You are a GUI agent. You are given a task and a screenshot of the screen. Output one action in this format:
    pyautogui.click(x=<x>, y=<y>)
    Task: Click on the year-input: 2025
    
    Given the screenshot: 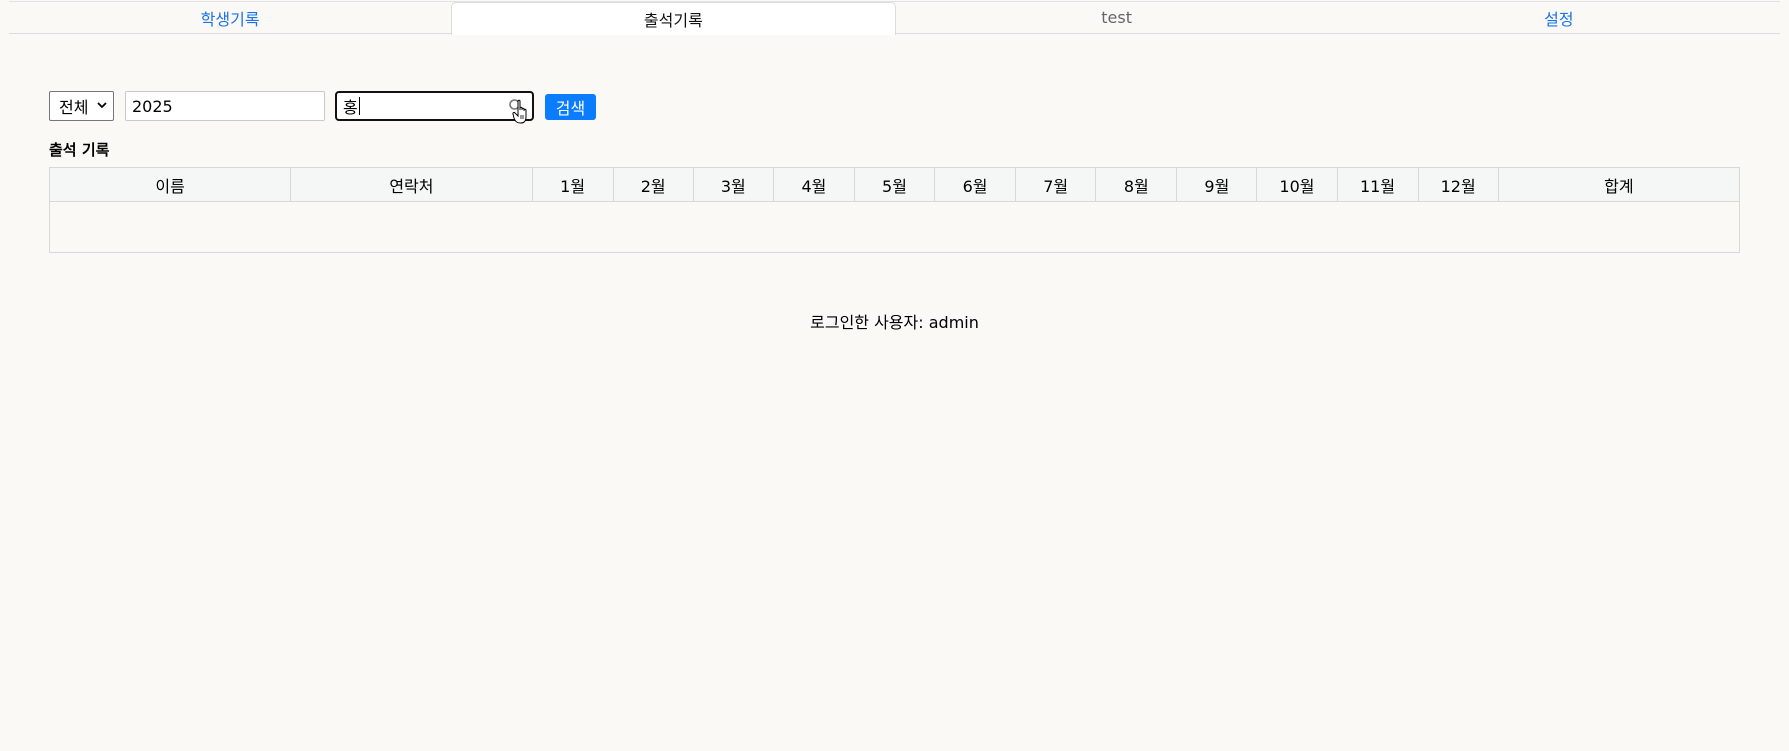 What is the action you would take?
    pyautogui.click(x=225, y=106)
    